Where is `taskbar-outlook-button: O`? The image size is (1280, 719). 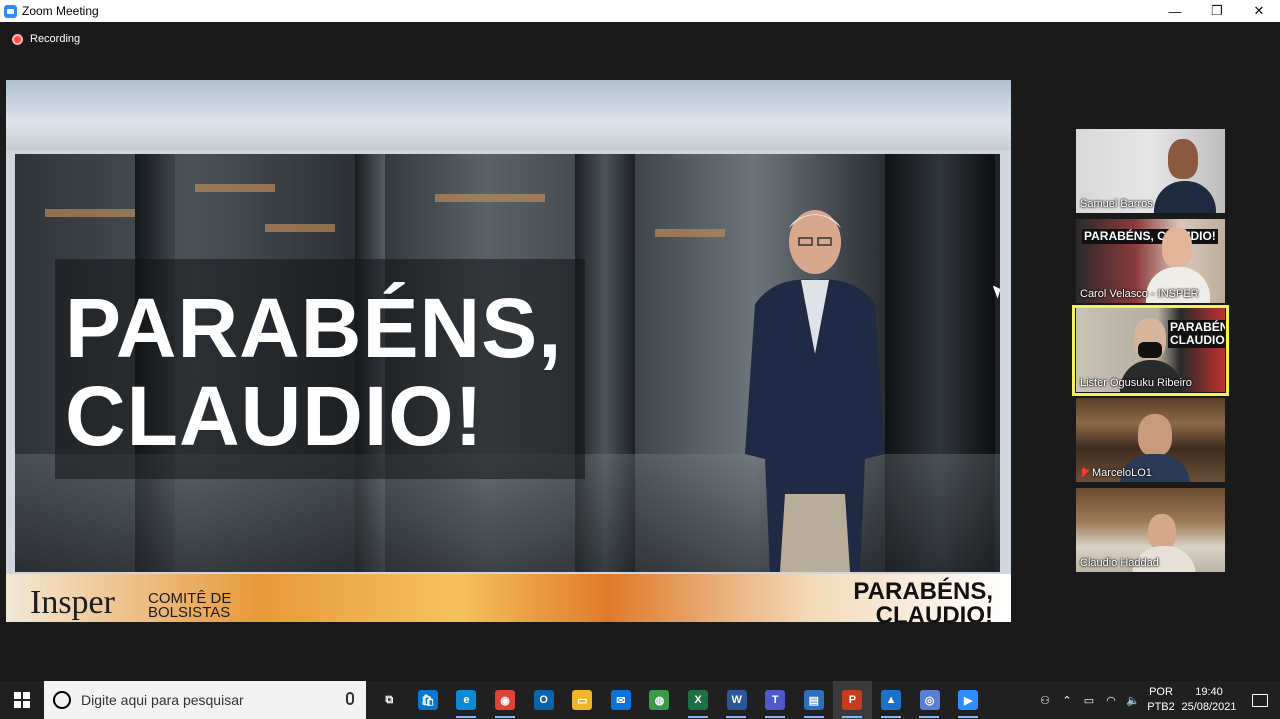
taskbar-outlook-button: O is located at coordinates (543, 700).